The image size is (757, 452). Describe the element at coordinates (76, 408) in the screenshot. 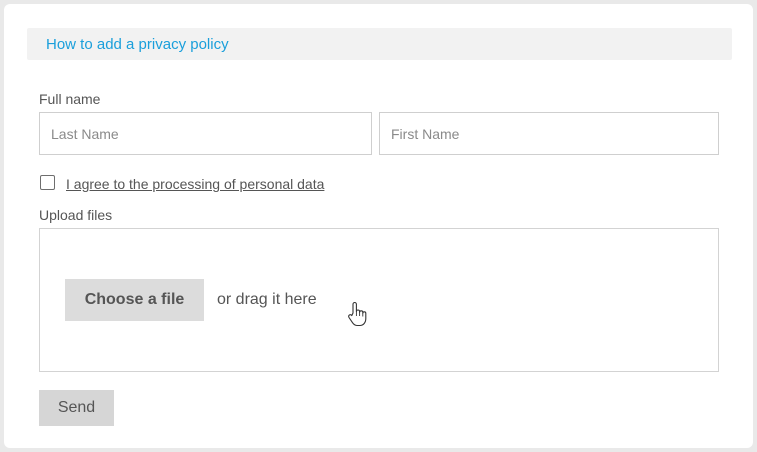

I see `send-button: Send` at that location.